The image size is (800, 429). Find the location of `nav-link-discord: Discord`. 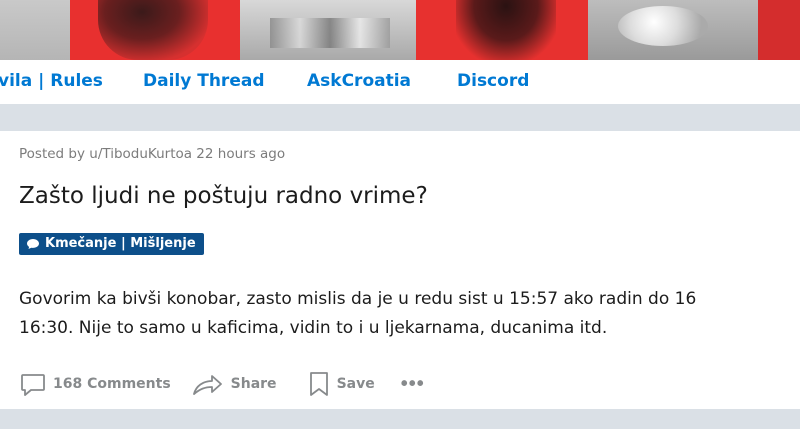

nav-link-discord: Discord is located at coordinates (493, 81).